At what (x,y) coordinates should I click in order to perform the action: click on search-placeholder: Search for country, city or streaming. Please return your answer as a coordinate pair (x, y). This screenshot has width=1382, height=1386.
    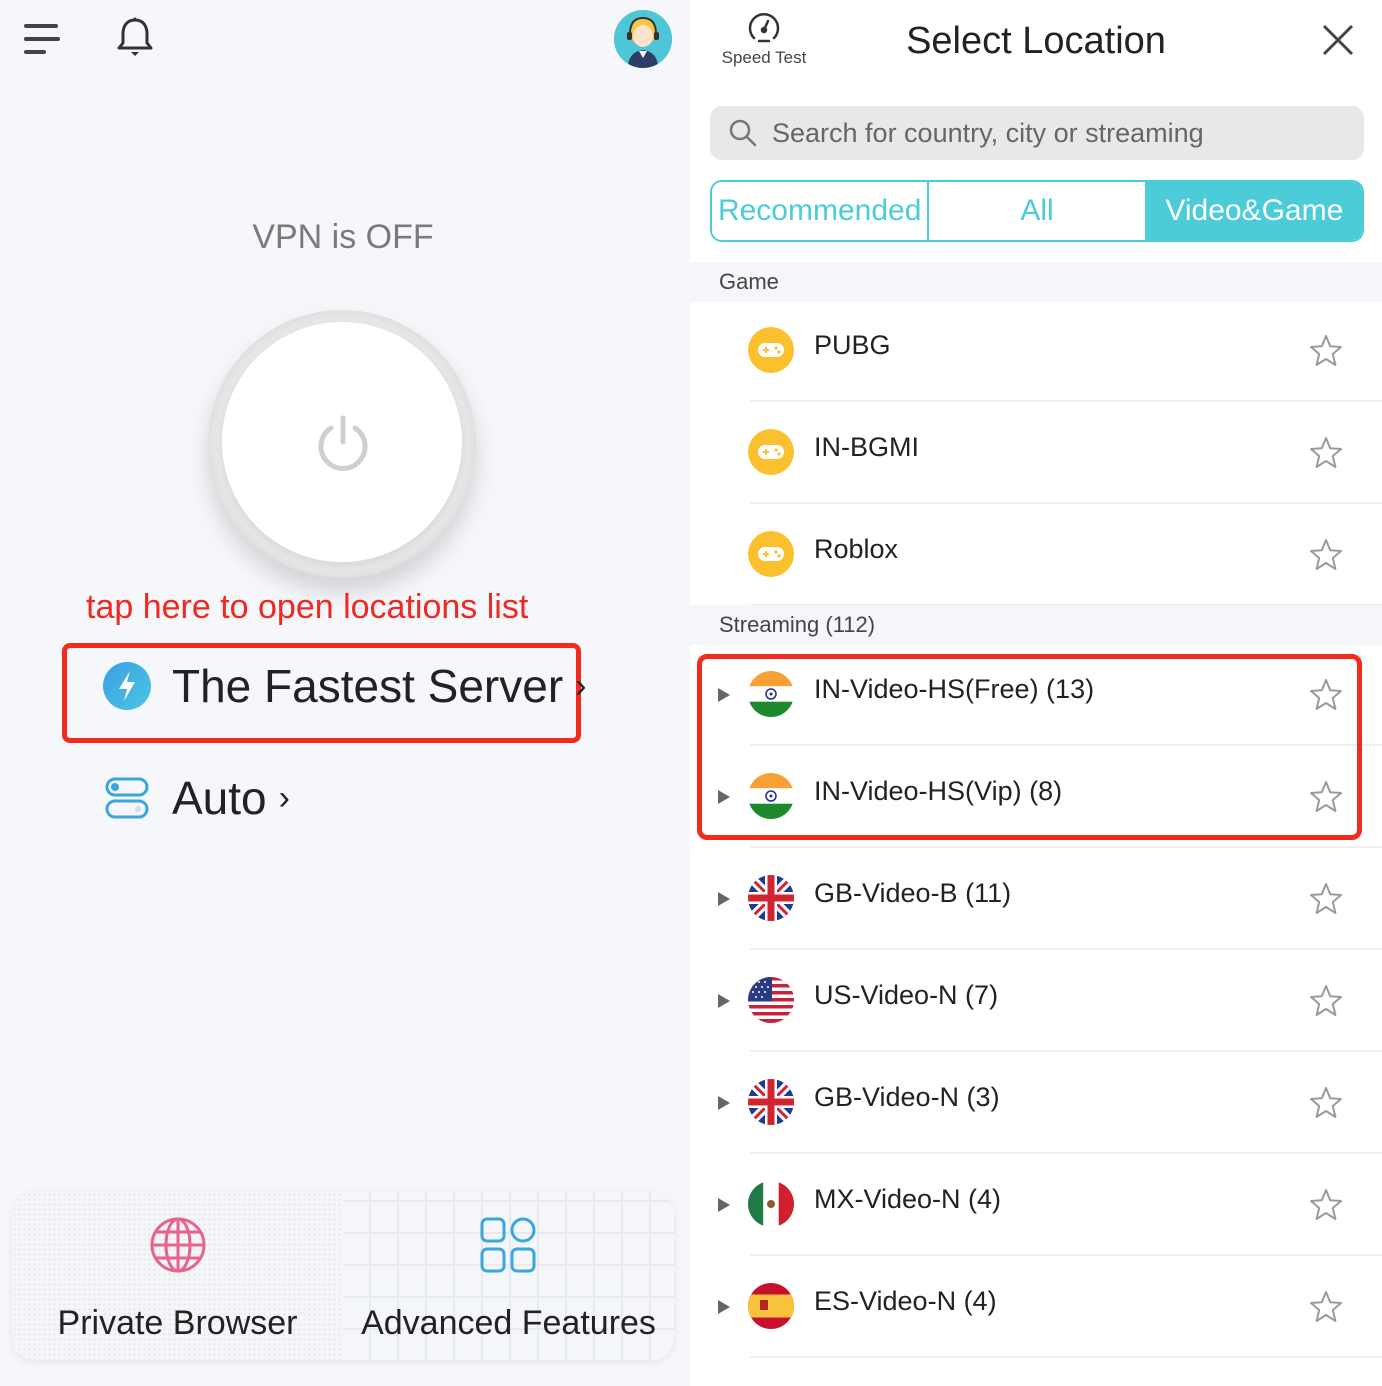
    Looking at the image, I should click on (988, 132).